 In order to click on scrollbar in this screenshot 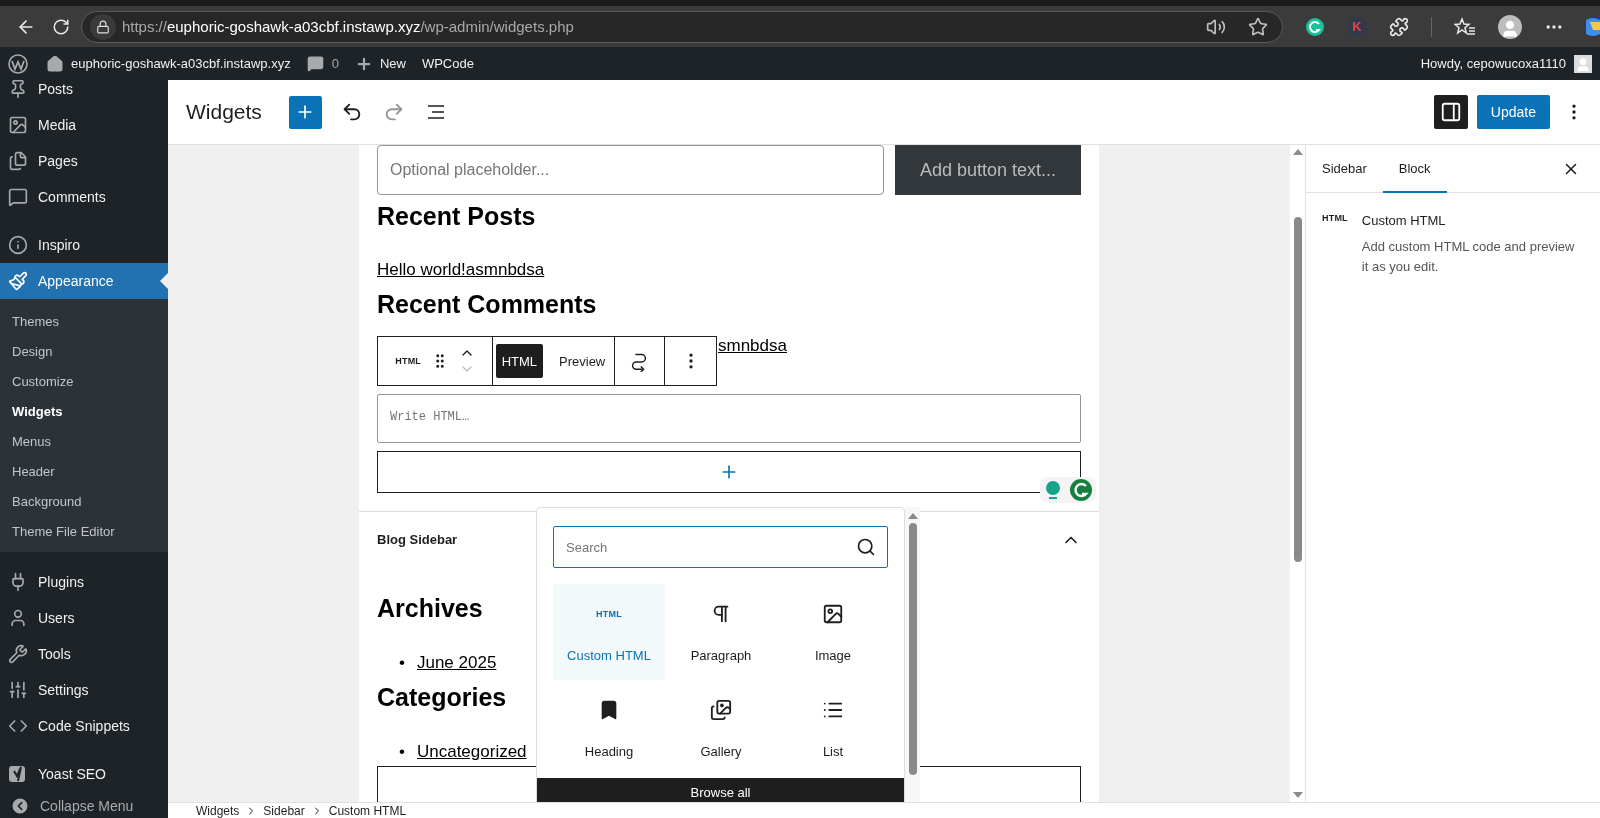, I will do `click(912, 654)`.